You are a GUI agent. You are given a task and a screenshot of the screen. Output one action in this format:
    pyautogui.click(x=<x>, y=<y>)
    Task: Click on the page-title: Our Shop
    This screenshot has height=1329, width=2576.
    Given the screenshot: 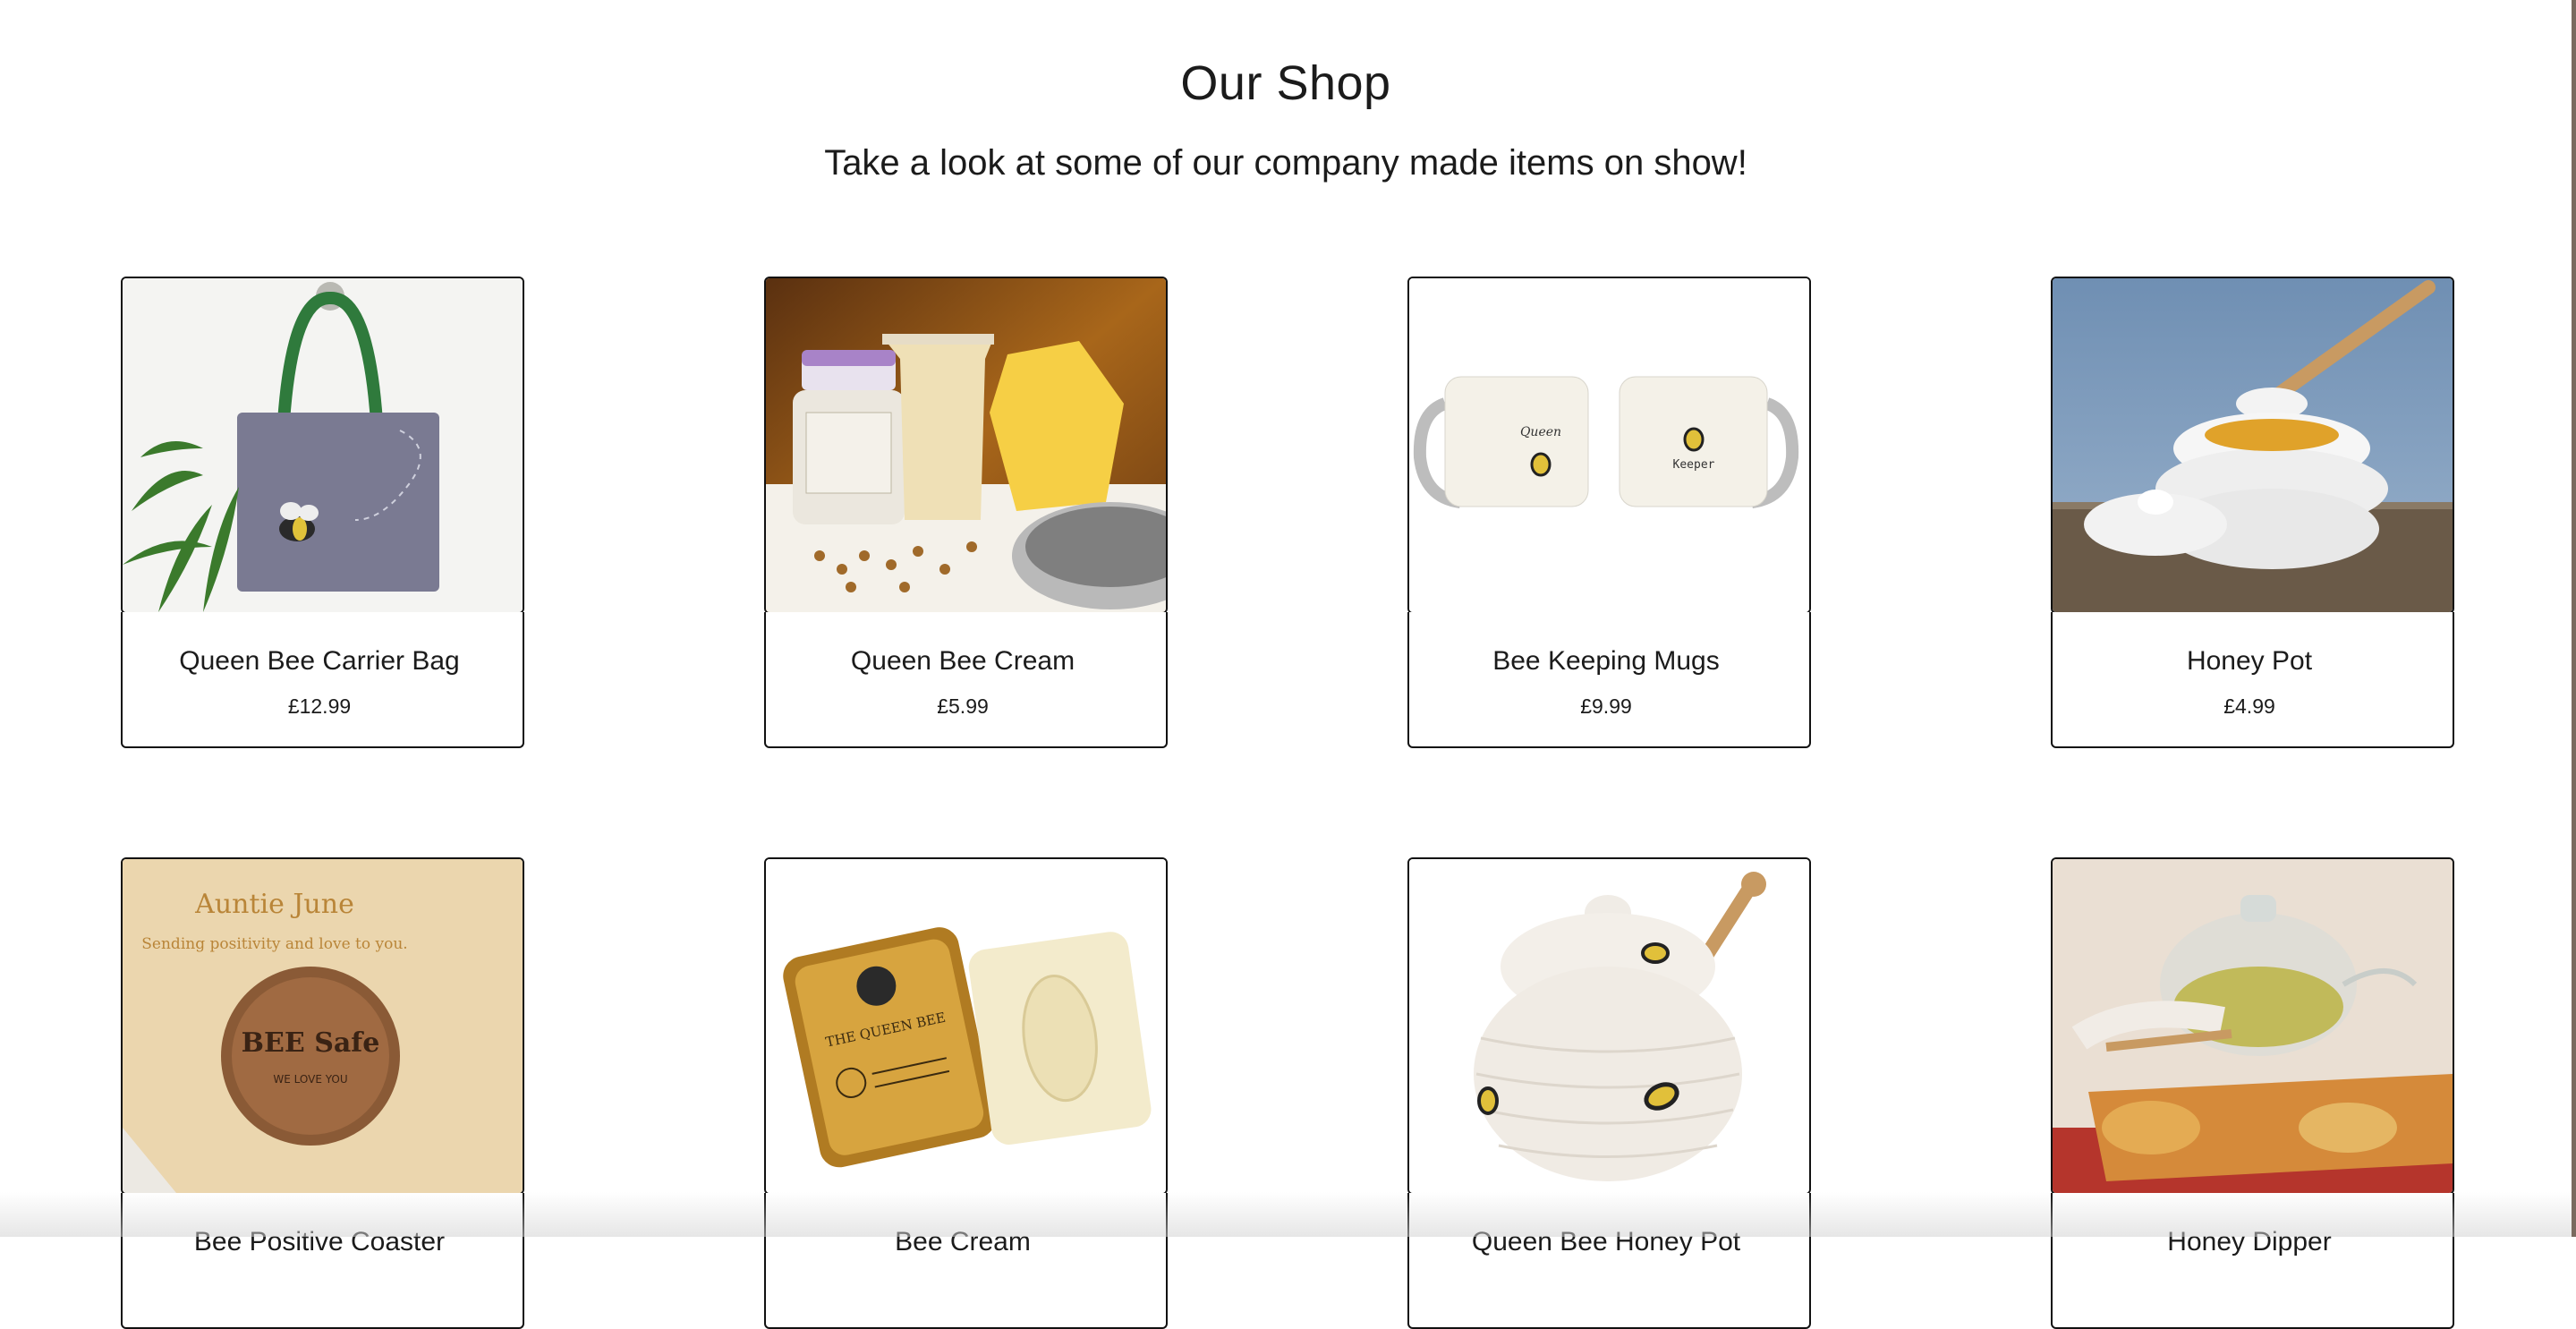 What is the action you would take?
    pyautogui.click(x=1285, y=83)
    